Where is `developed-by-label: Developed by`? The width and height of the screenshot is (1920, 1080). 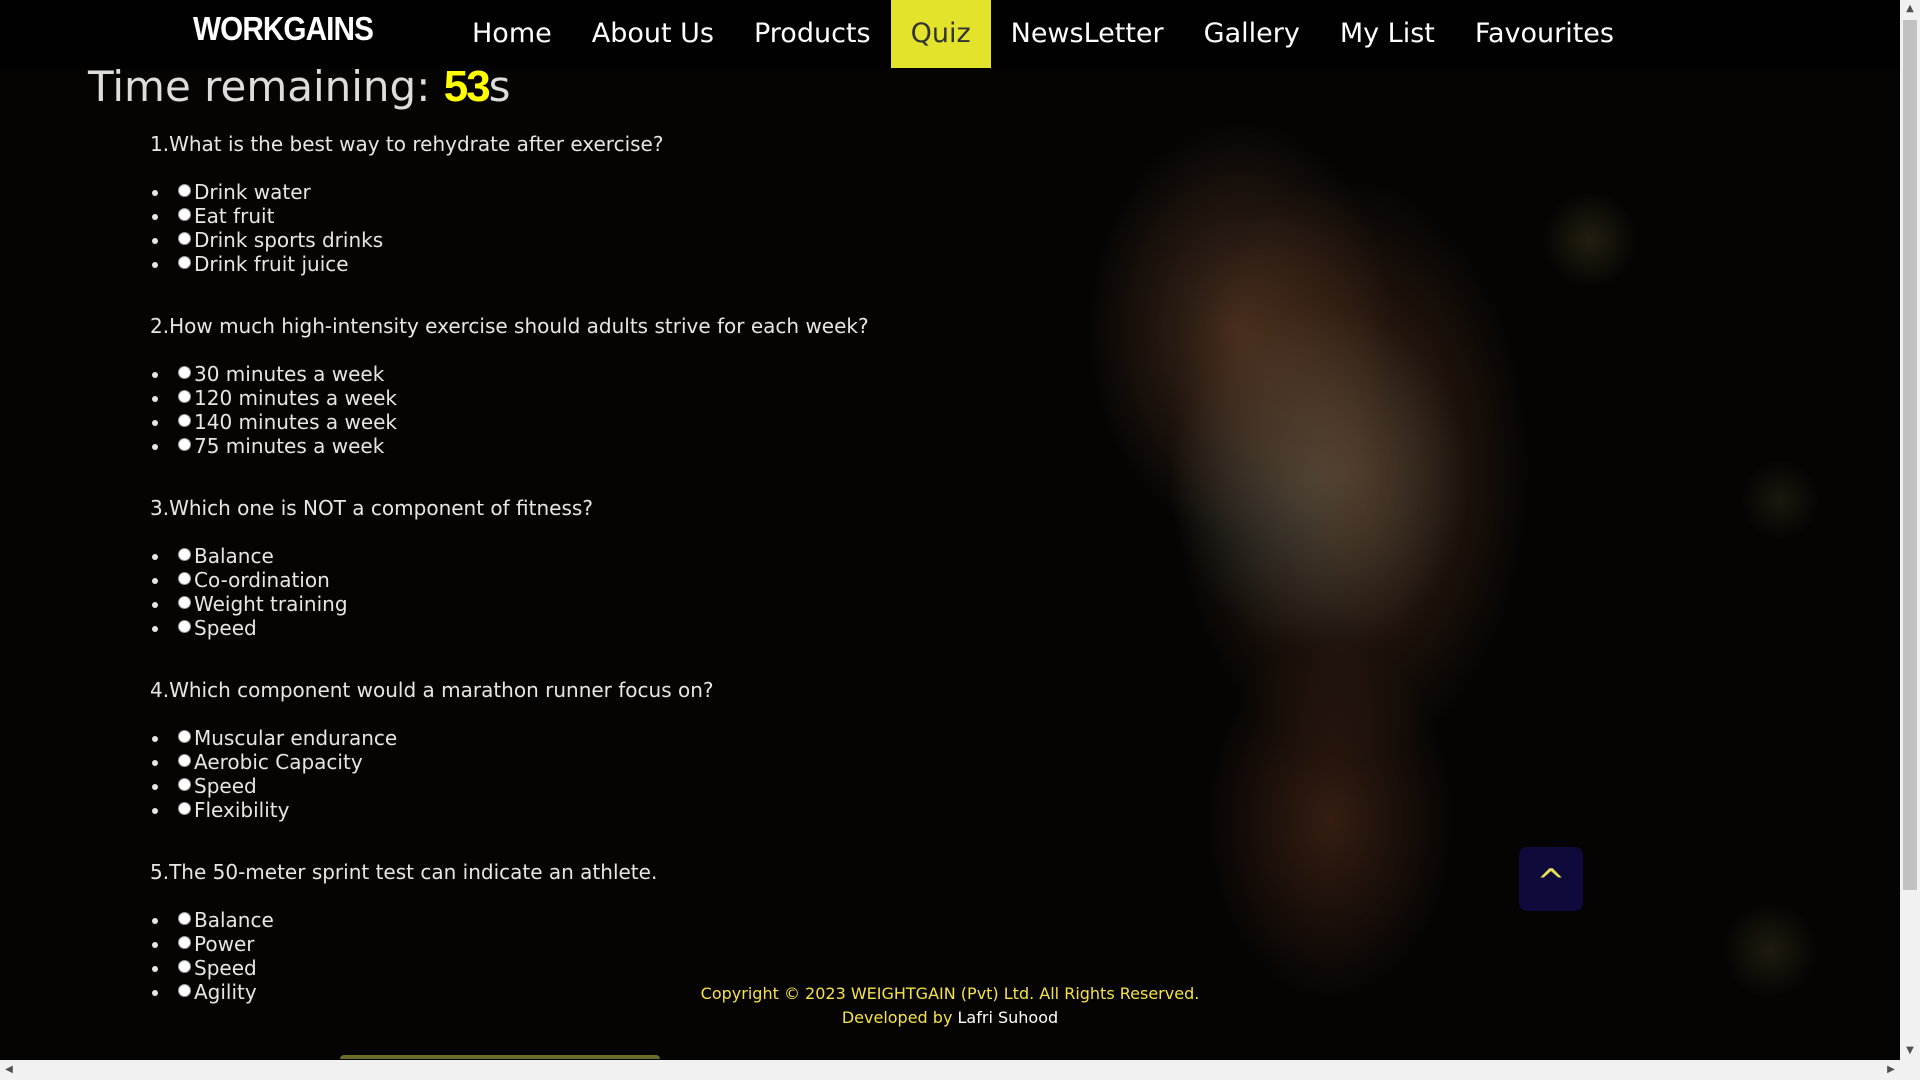
developed-by-label: Developed by is located at coordinates (899, 1017).